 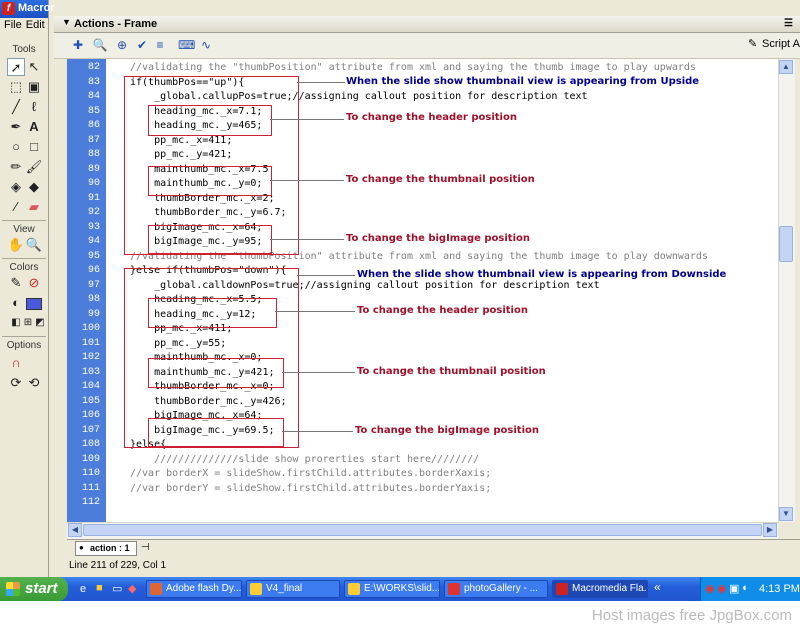 I want to click on task-v4-final: V4_final, so click(x=293, y=589).